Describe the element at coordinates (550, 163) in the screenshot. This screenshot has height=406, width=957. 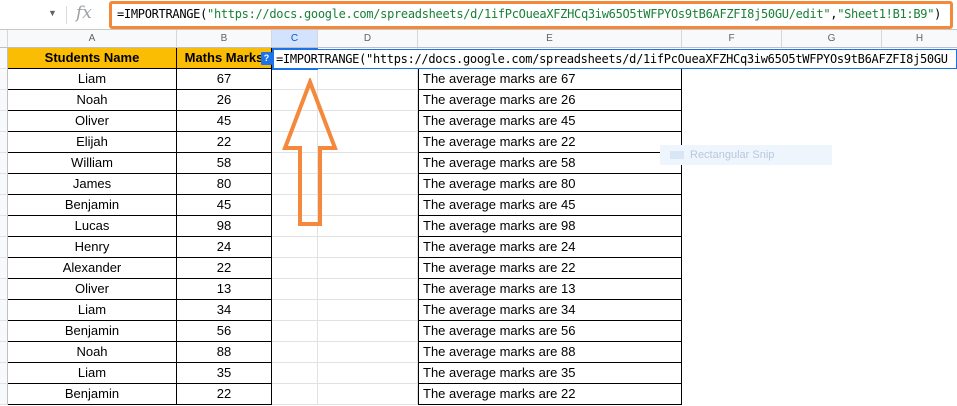
I see `cell-average-text: The average marks are 58` at that location.